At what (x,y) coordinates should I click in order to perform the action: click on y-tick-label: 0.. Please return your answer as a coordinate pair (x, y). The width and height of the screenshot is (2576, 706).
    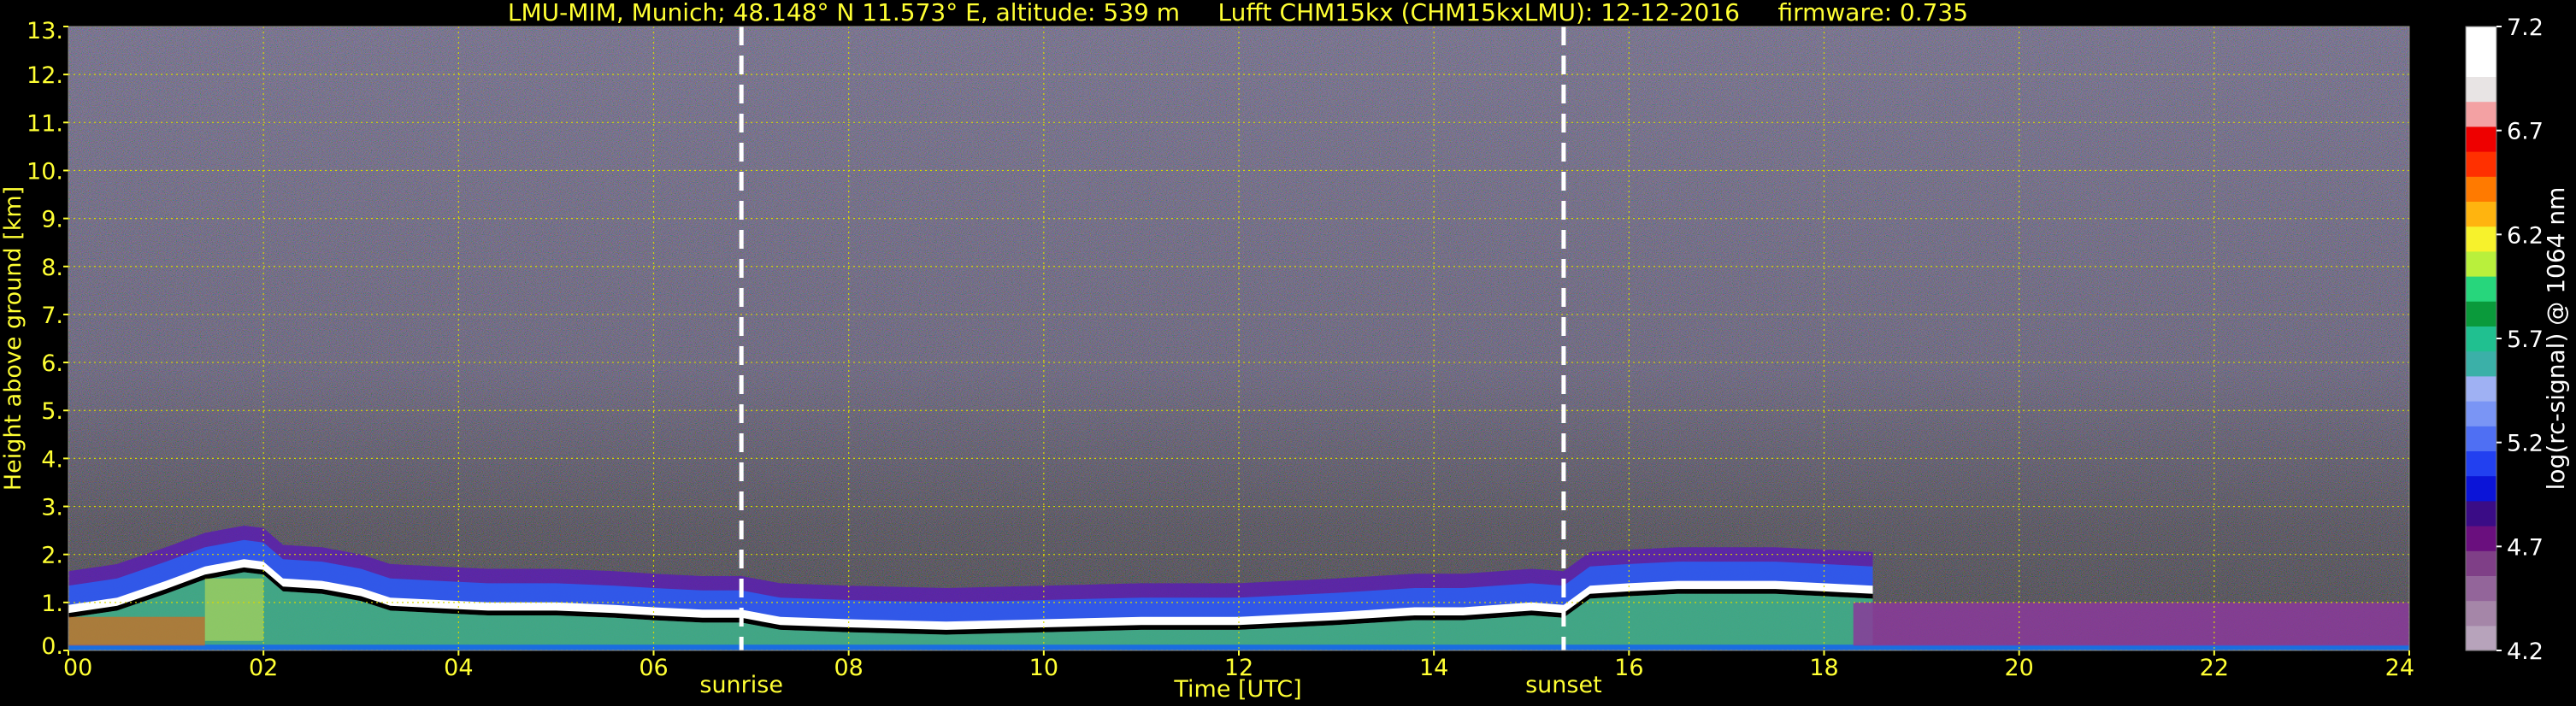
    Looking at the image, I should click on (52, 646).